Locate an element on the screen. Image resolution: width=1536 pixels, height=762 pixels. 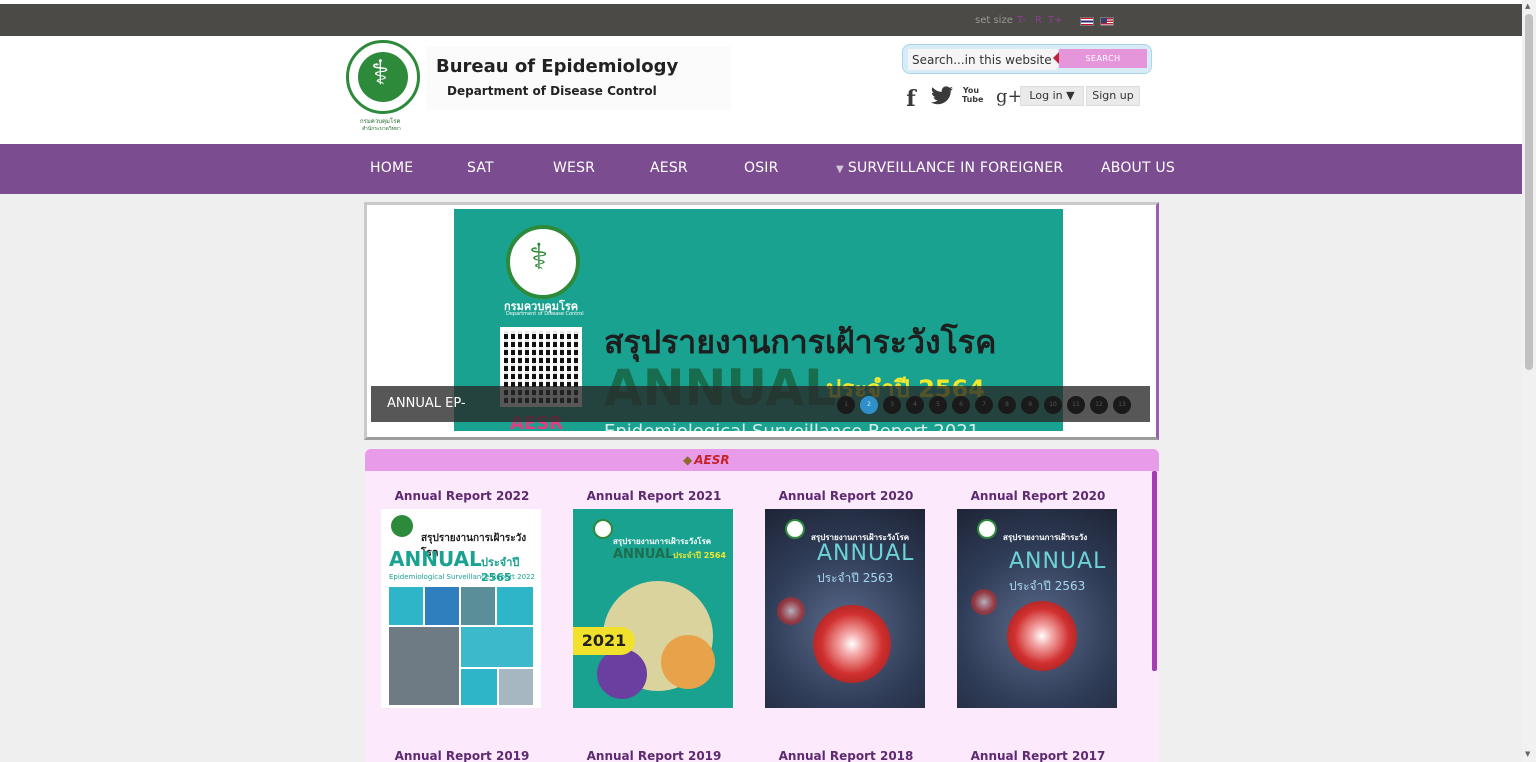
twitter-icon is located at coordinates (942, 97).